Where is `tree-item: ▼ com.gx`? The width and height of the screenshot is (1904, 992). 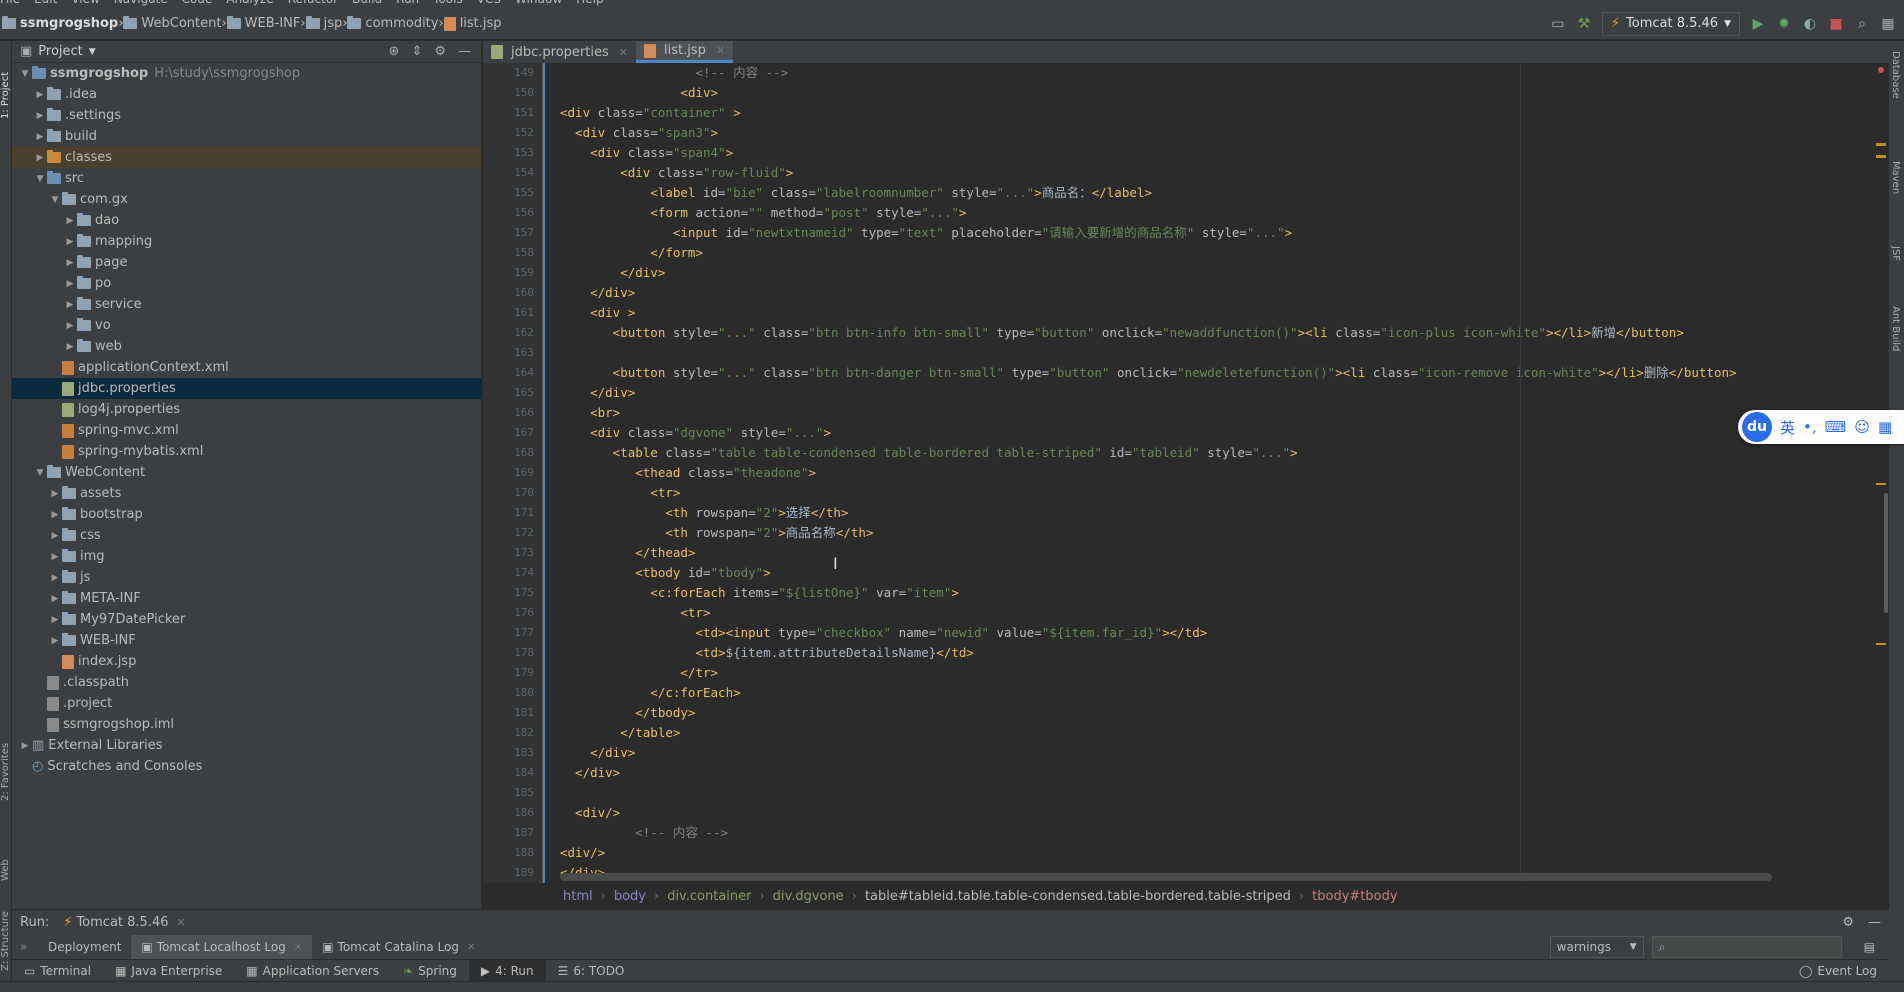 tree-item: ▼ com.gx is located at coordinates (246, 199).